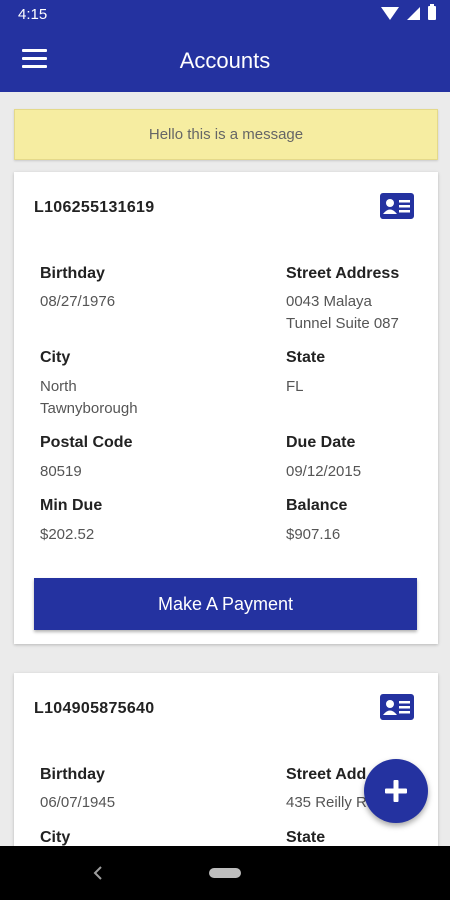 Image resolution: width=450 pixels, height=900 pixels. Describe the element at coordinates (321, 442) in the screenshot. I see `due-date-label: Due Date` at that location.